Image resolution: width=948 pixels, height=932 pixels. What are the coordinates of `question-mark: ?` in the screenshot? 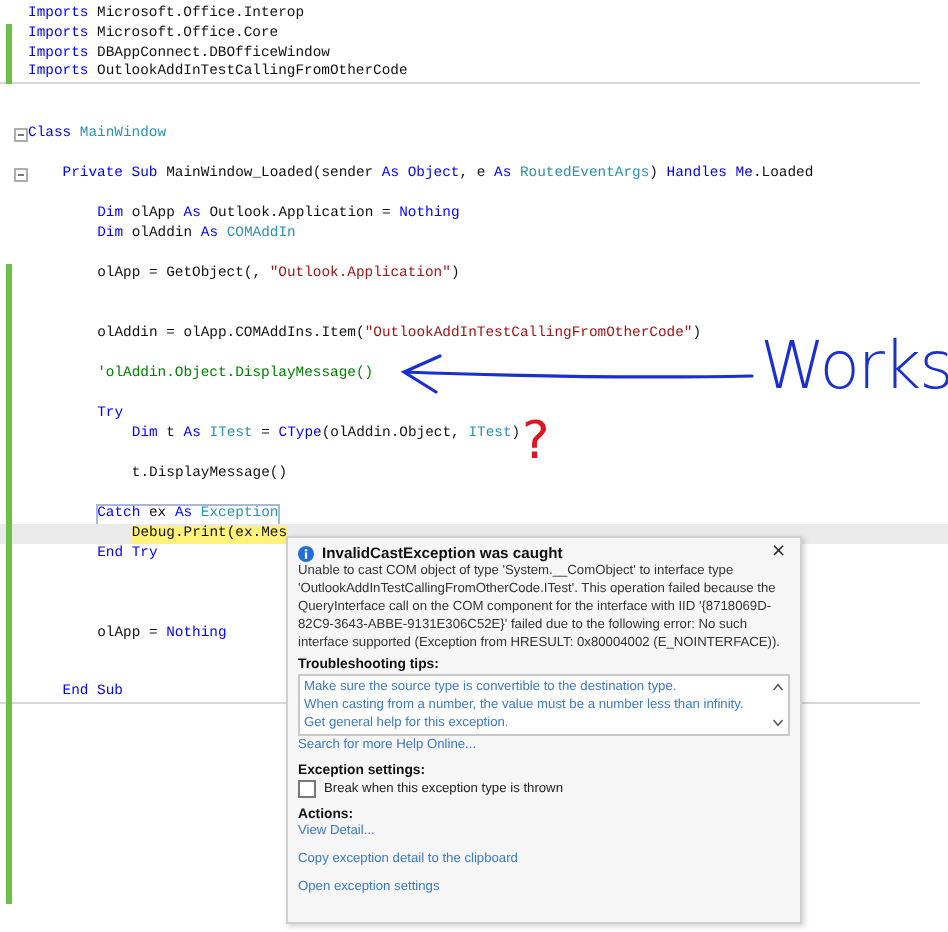 It's located at (536, 442).